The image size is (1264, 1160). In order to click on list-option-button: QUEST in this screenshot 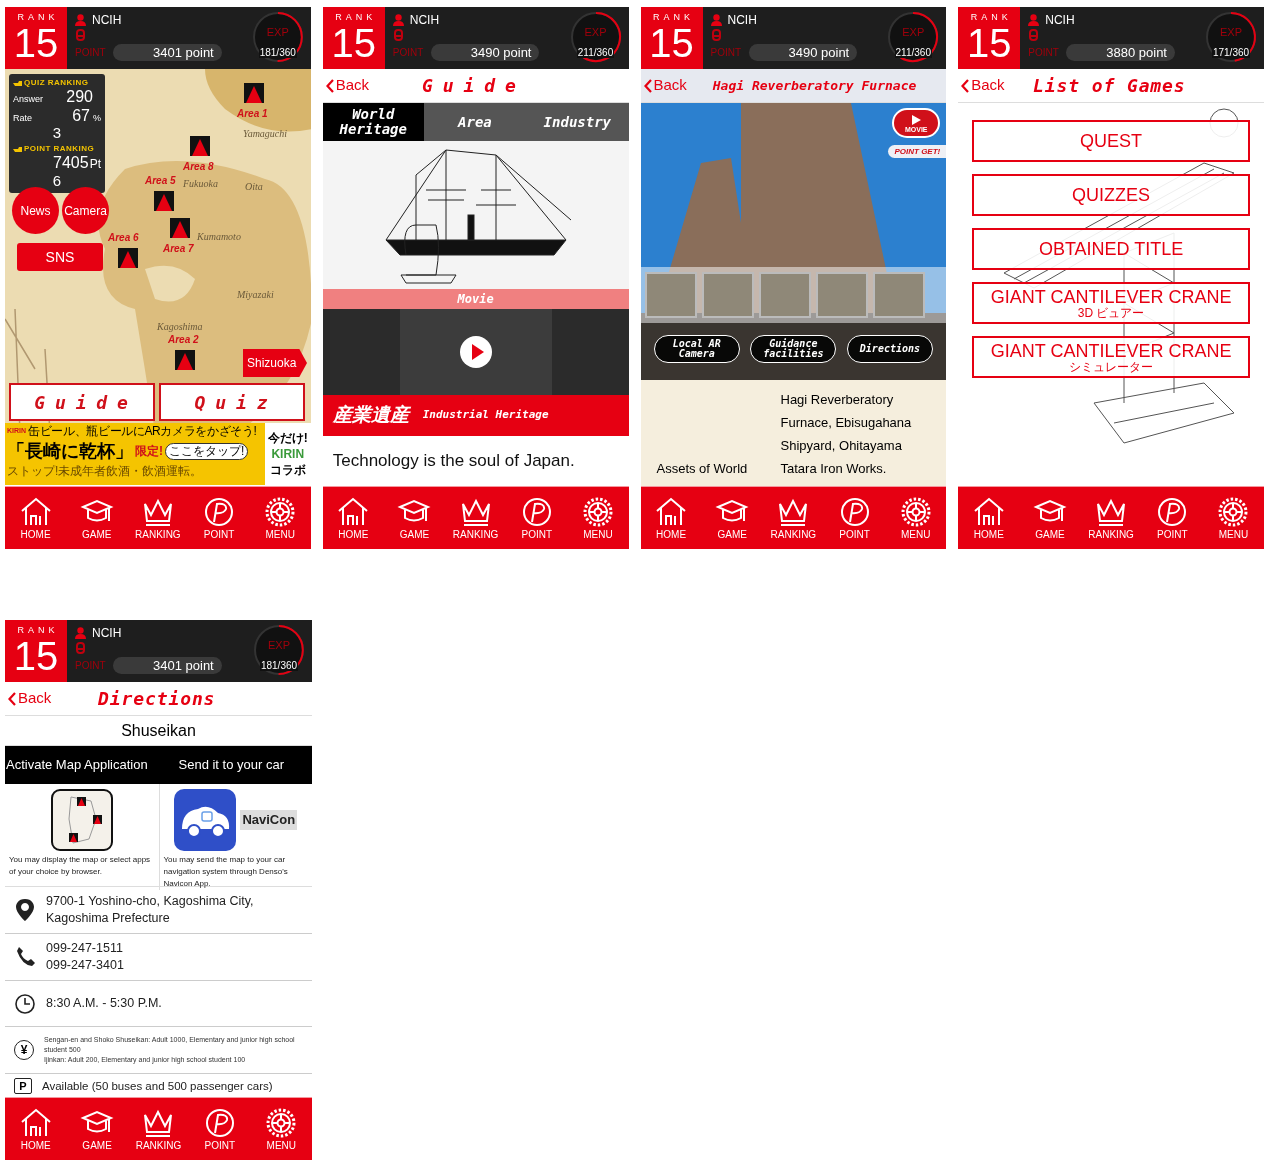, I will do `click(1111, 141)`.